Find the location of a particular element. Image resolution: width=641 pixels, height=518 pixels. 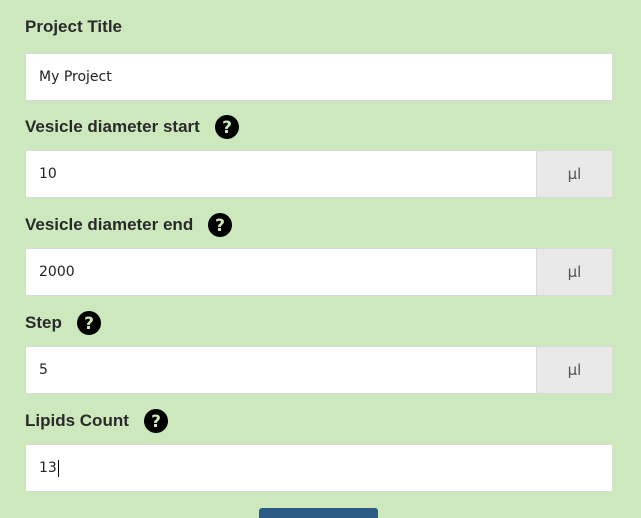

project-title-label: Project Title is located at coordinates (73, 26).